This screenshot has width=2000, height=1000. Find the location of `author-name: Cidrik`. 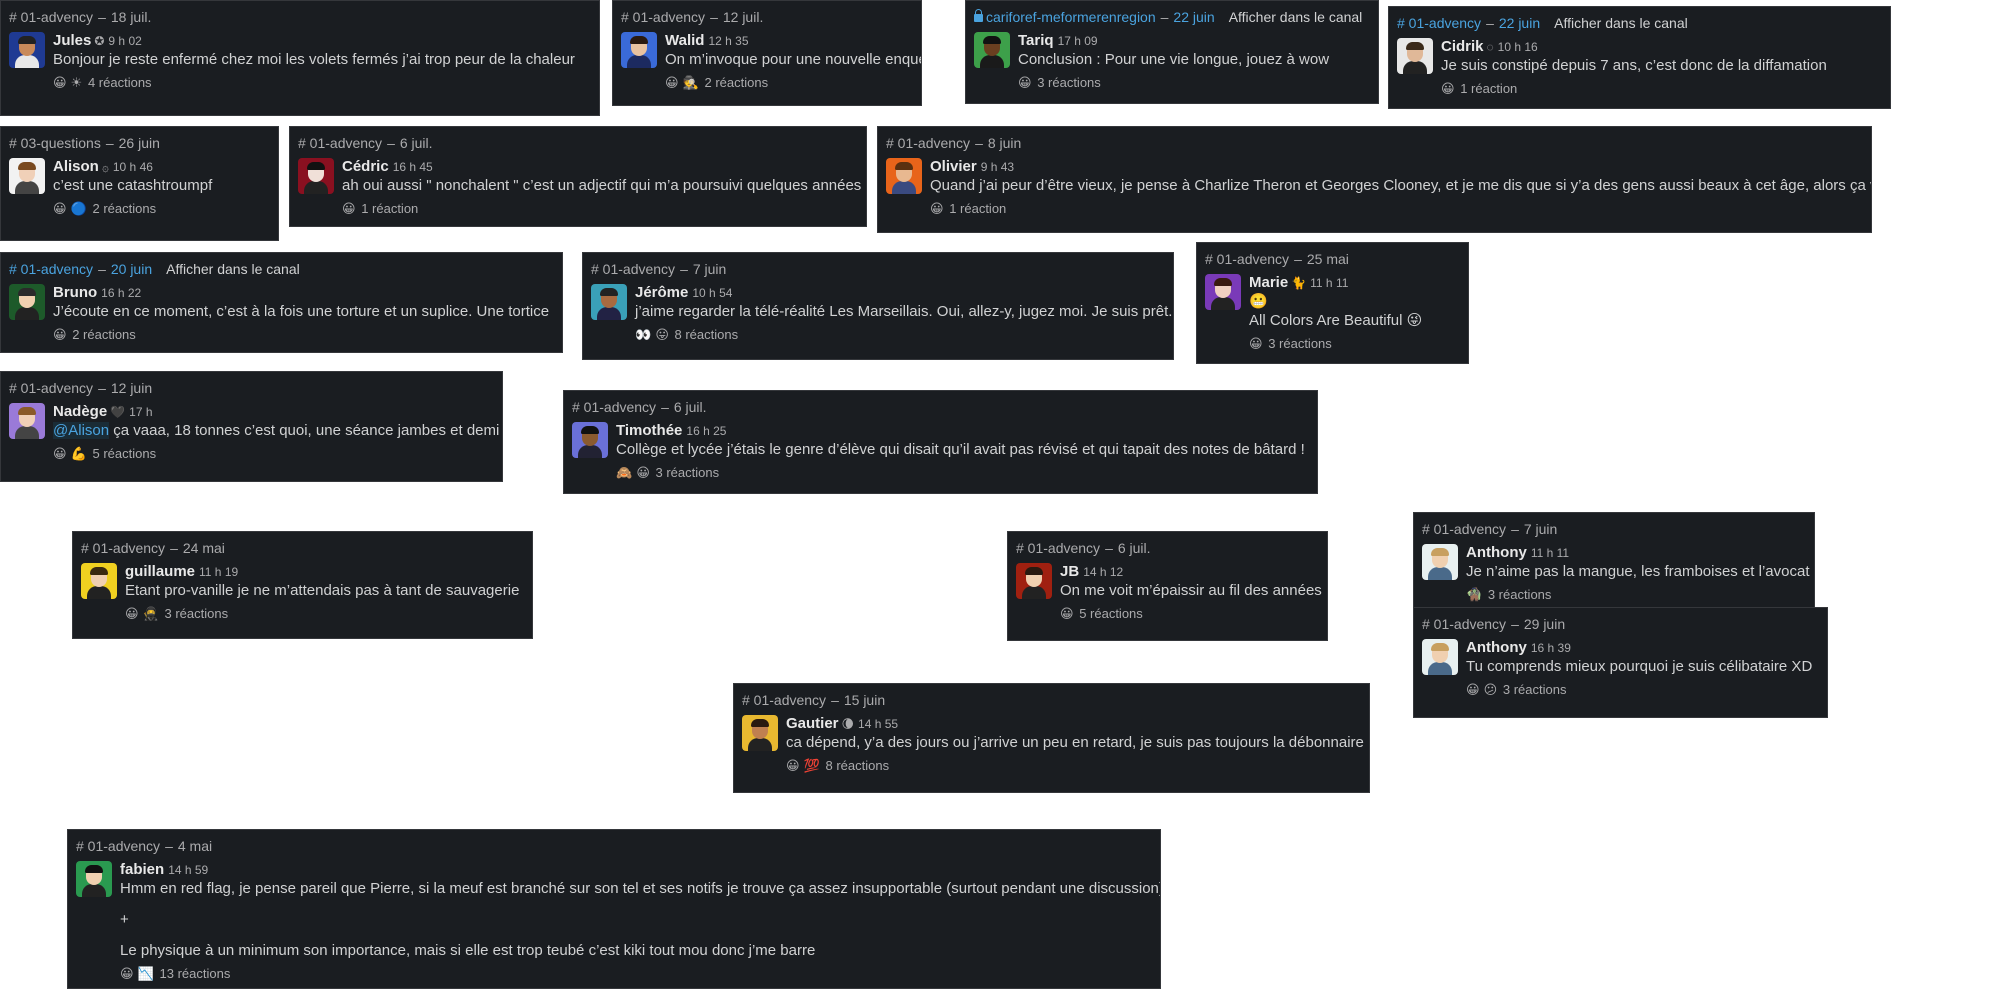

author-name: Cidrik is located at coordinates (1462, 46).